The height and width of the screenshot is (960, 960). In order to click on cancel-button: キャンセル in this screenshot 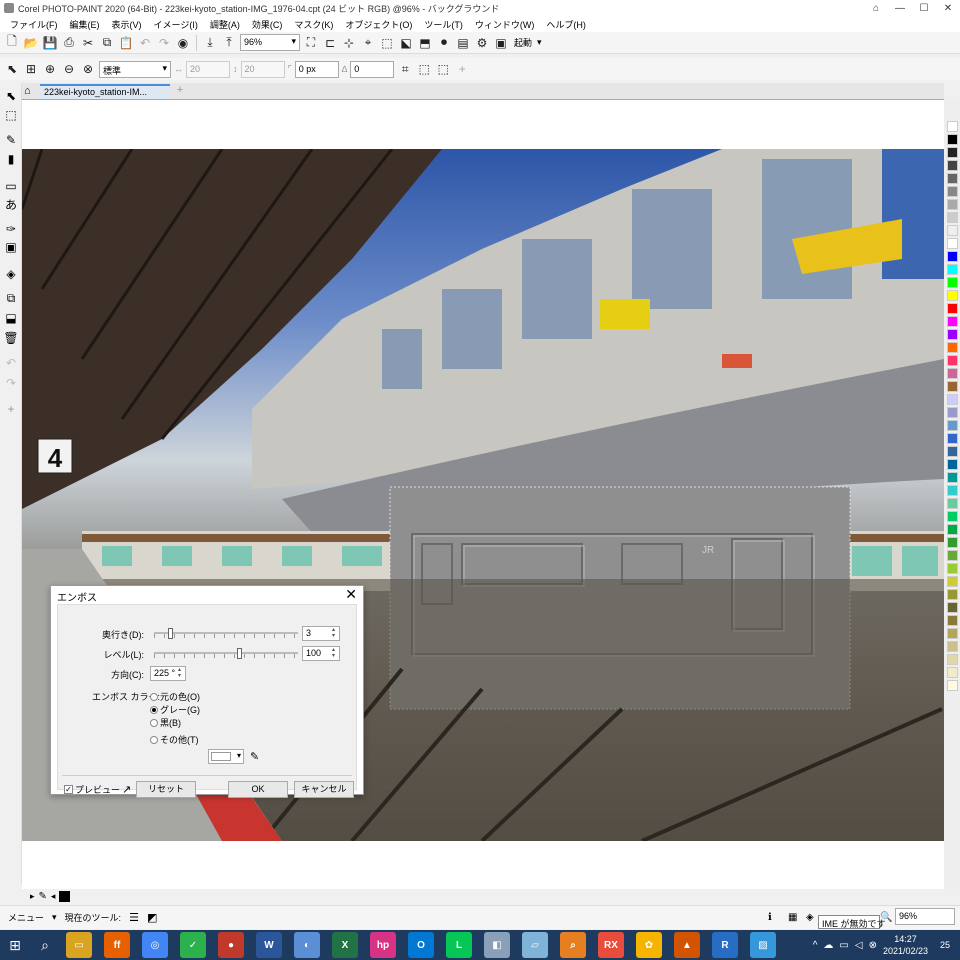, I will do `click(324, 789)`.